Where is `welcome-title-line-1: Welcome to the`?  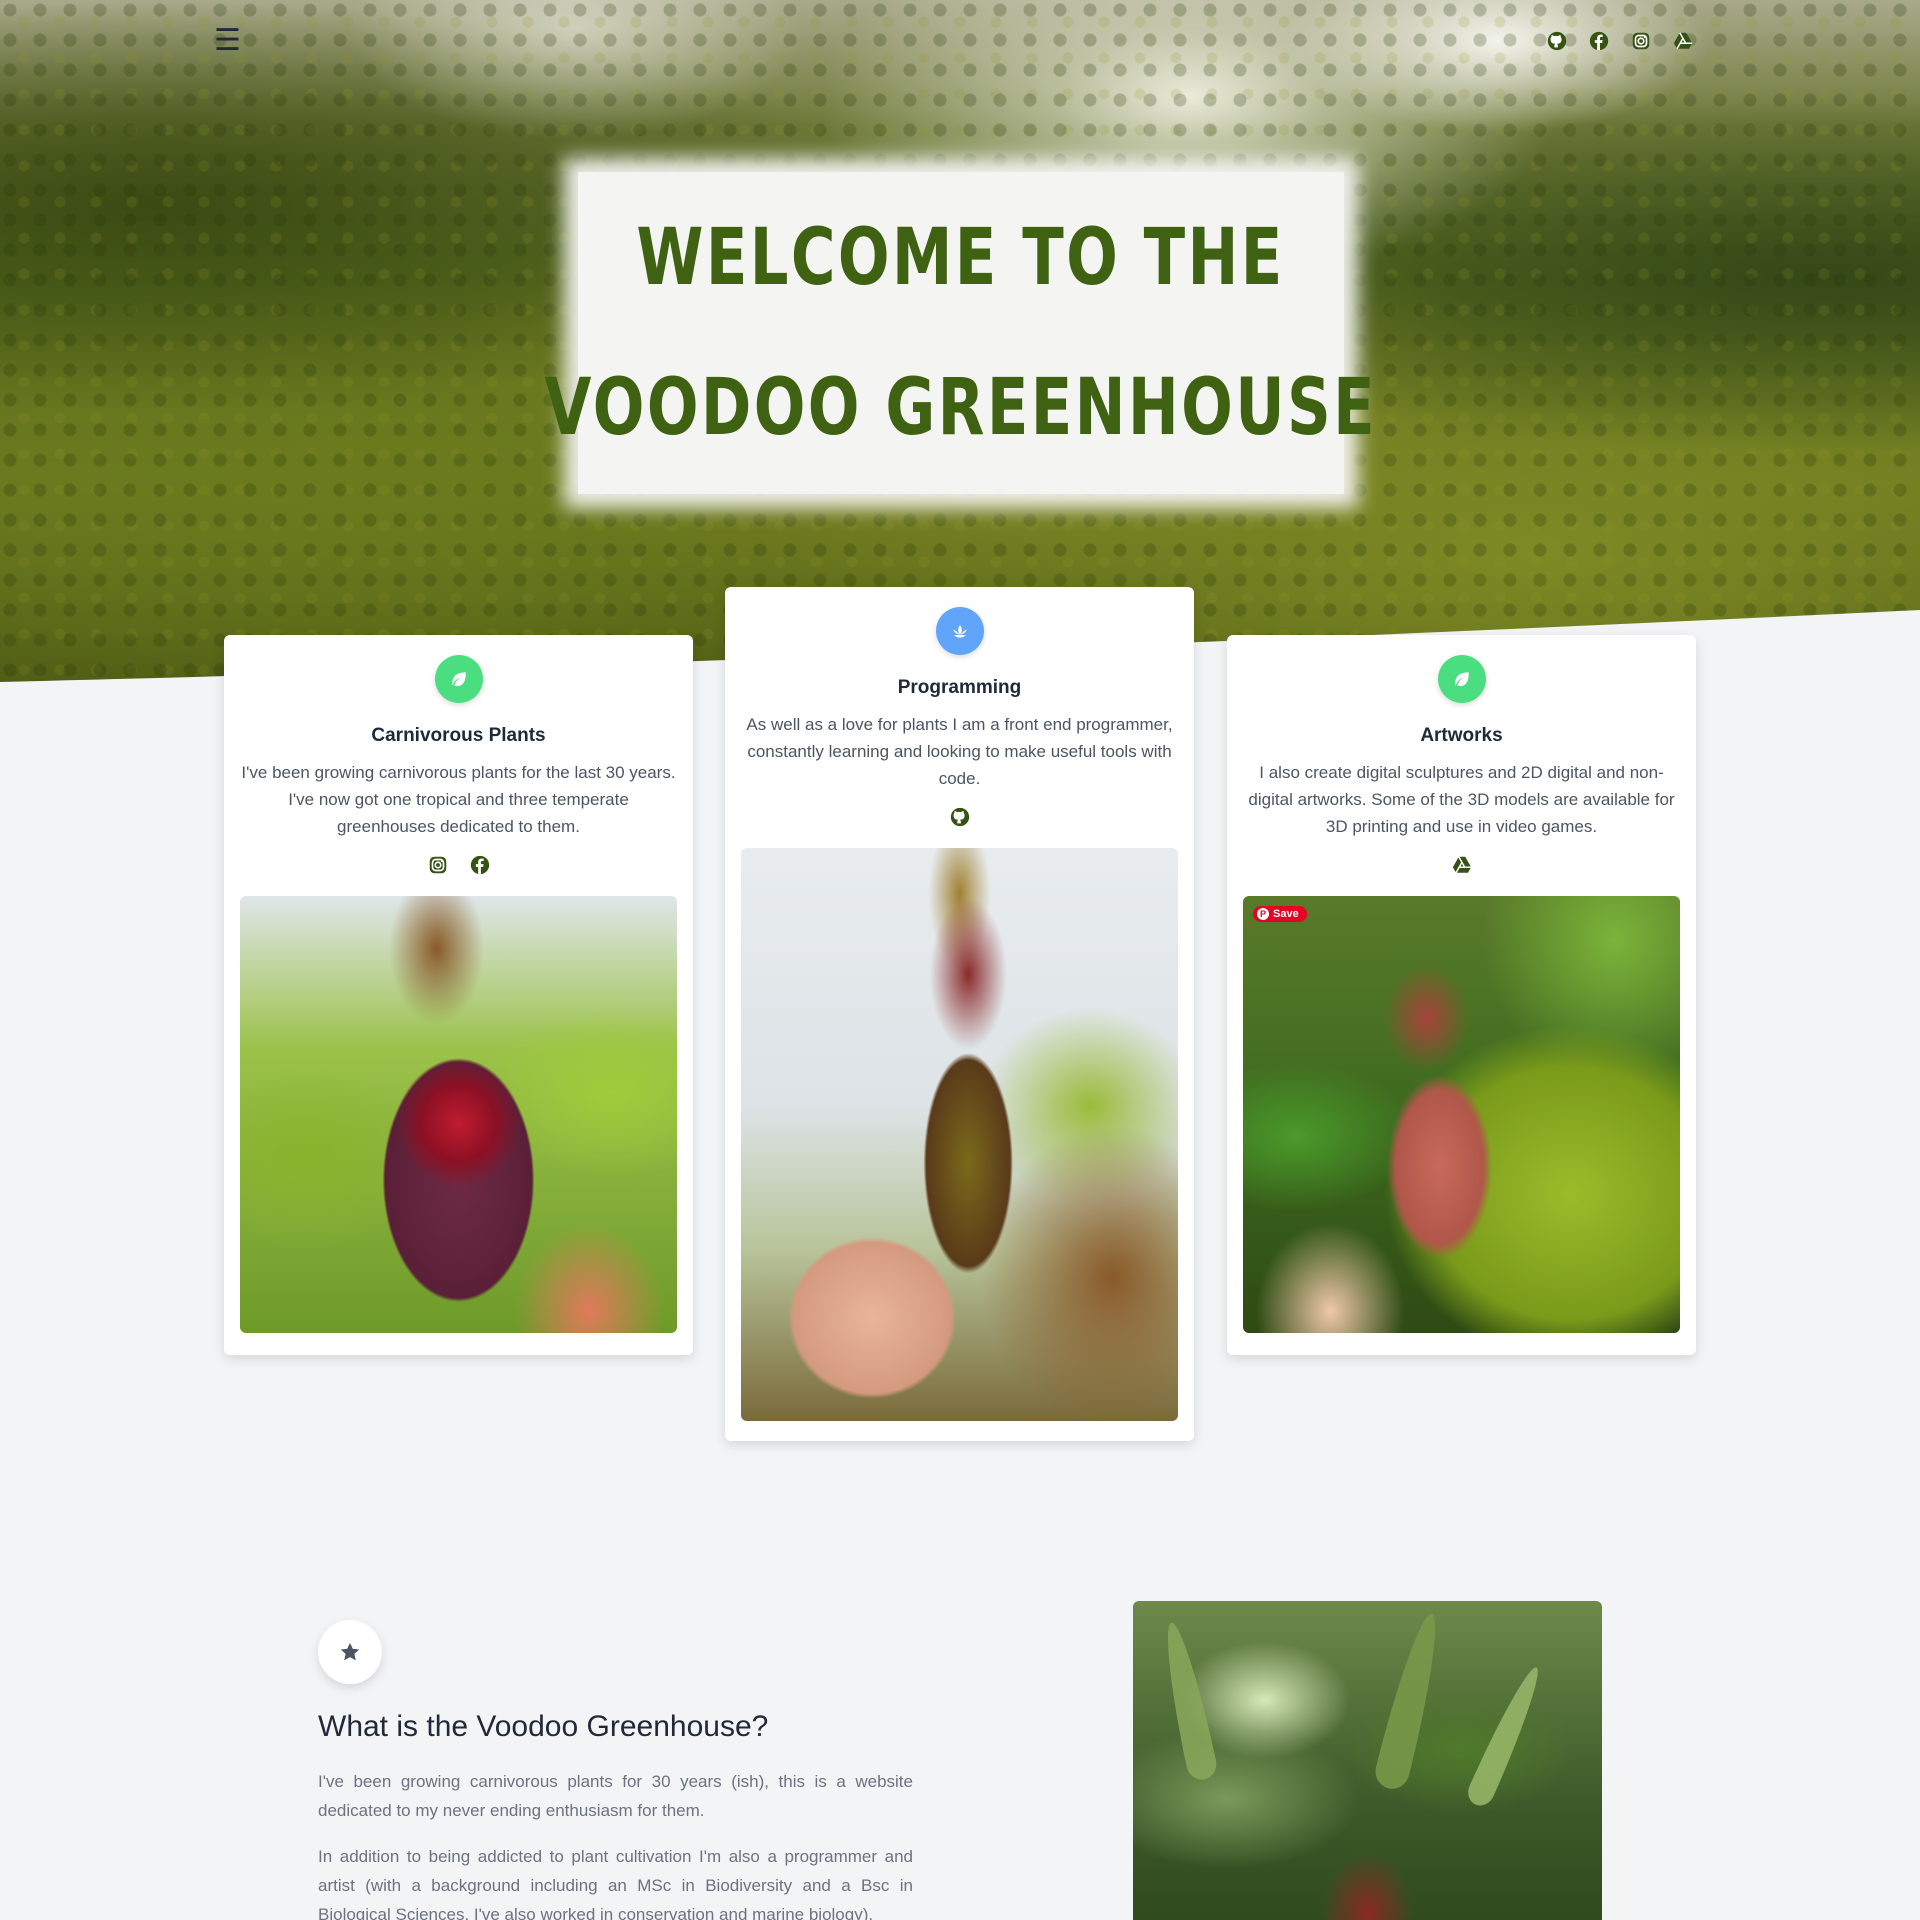
welcome-title-line-1: Welcome to the is located at coordinates (961, 258).